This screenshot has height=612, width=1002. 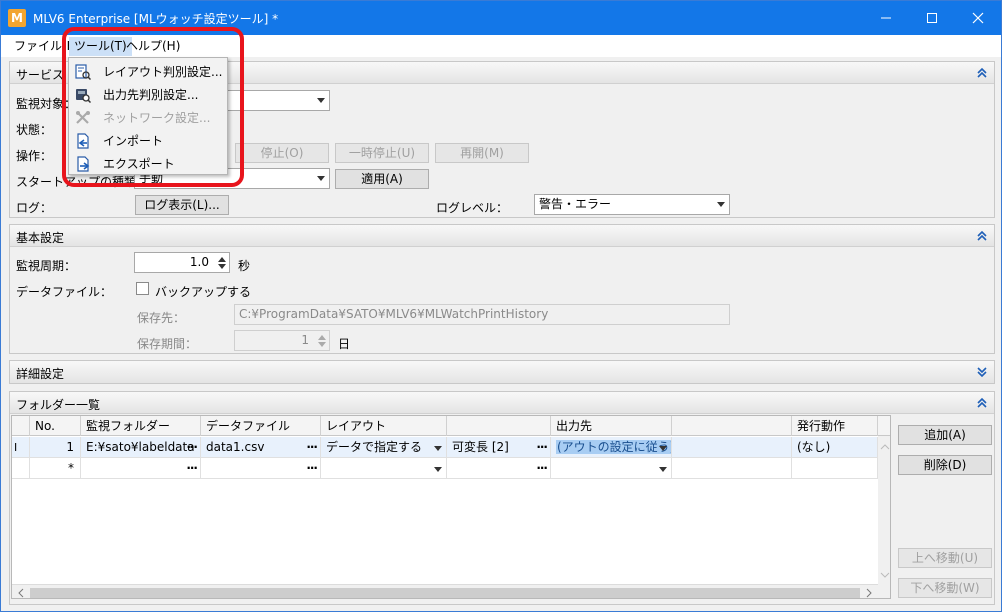 I want to click on delete-folder-button: 削除(D), so click(x=945, y=465).